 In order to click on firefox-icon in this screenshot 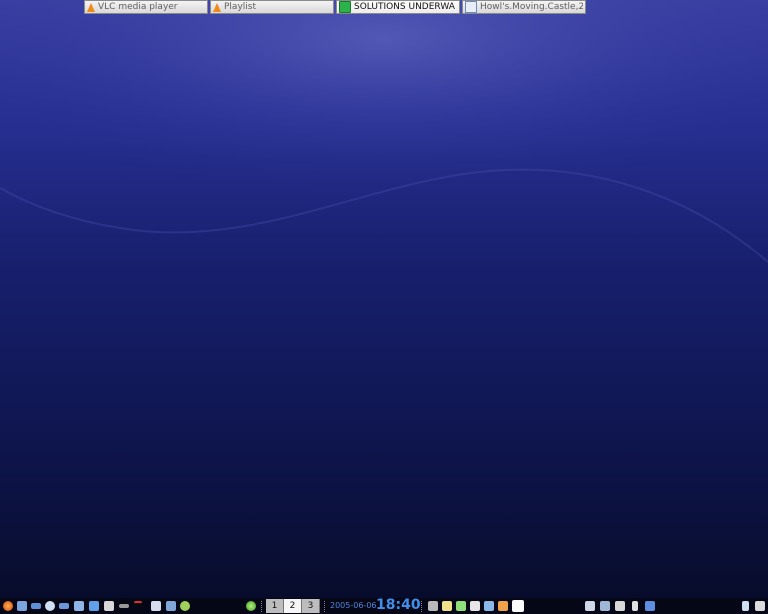, I will do `click(8, 606)`.